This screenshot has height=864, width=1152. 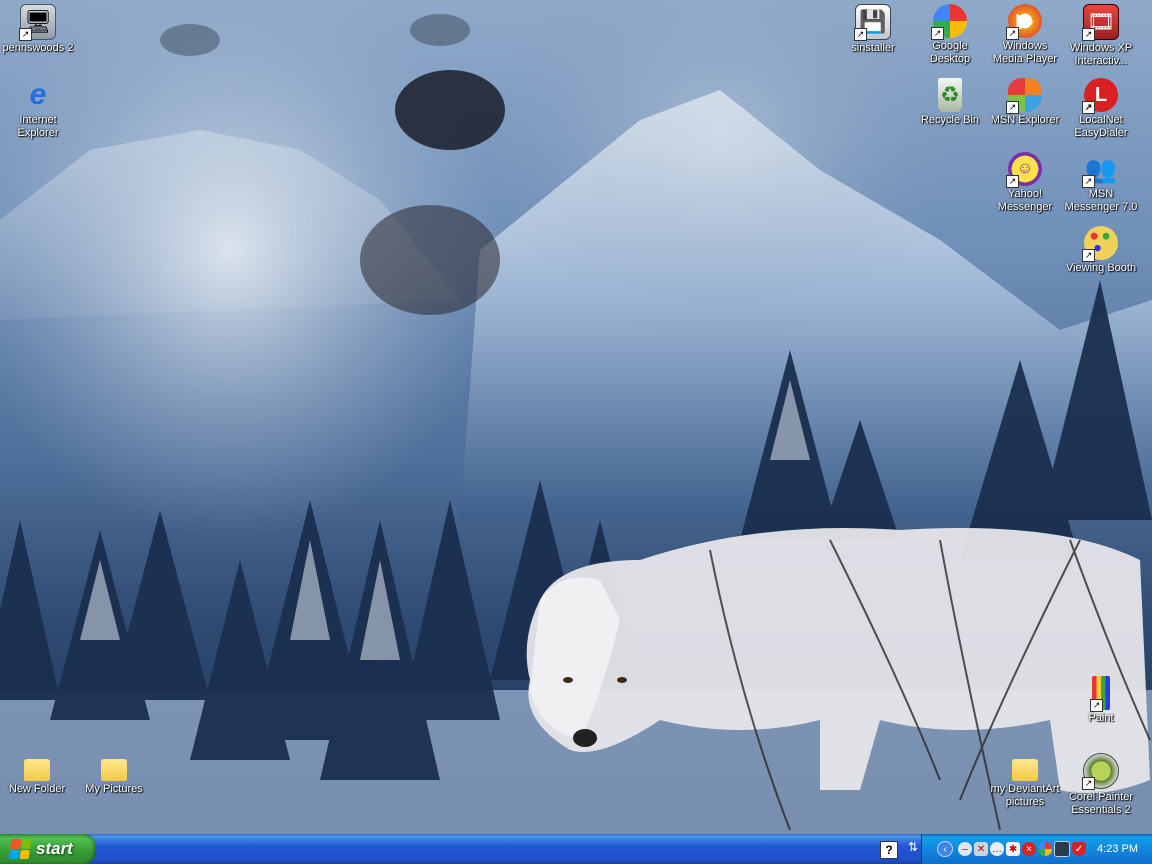 What do you see at coordinates (114, 789) in the screenshot?
I see `desktop-icon-label: My Pictures` at bounding box center [114, 789].